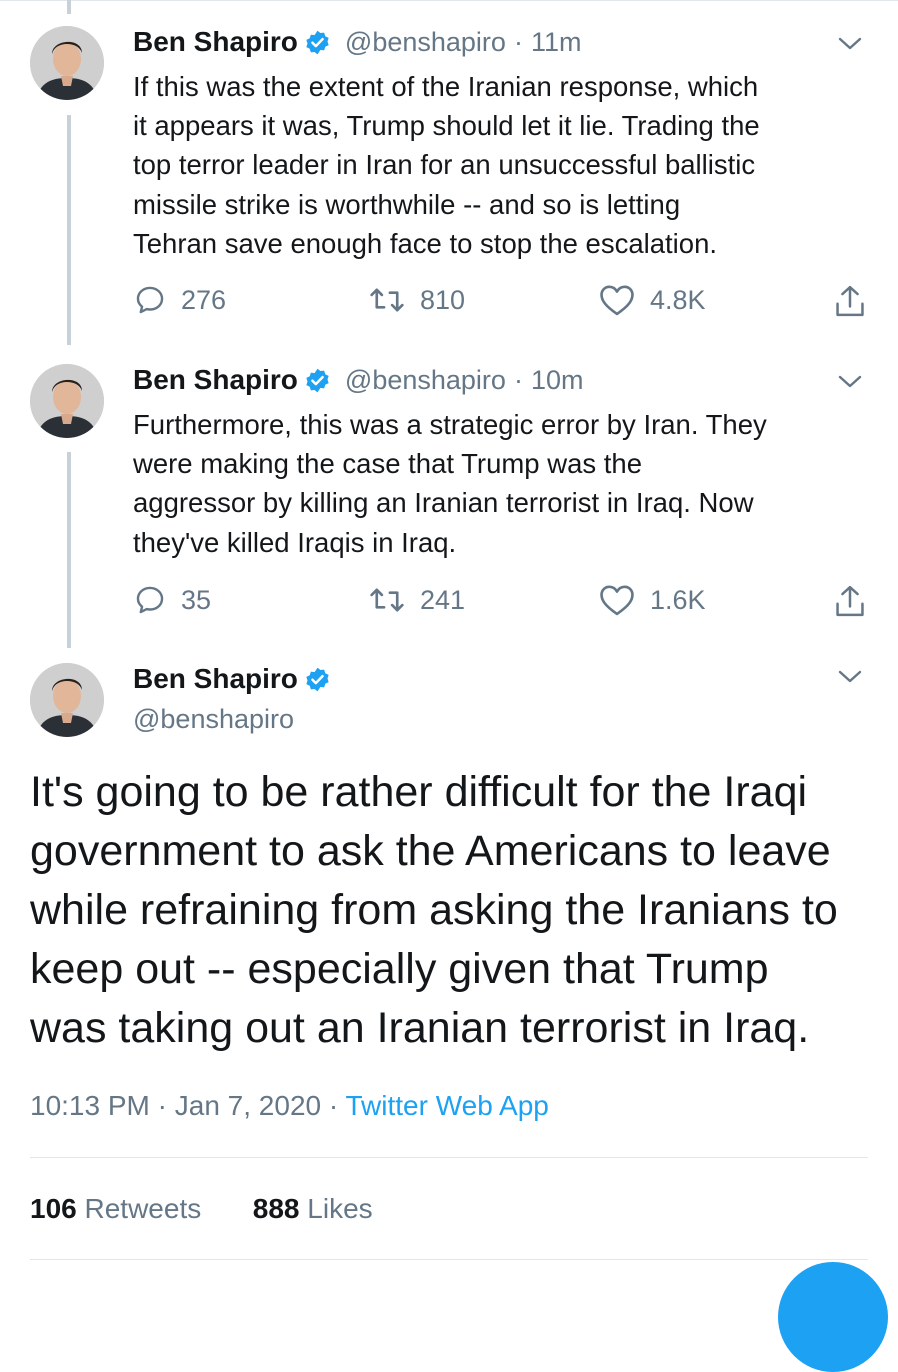 The width and height of the screenshot is (898, 1372). Describe the element at coordinates (416, 300) in the screenshot. I see `retweet-button: 810` at that location.